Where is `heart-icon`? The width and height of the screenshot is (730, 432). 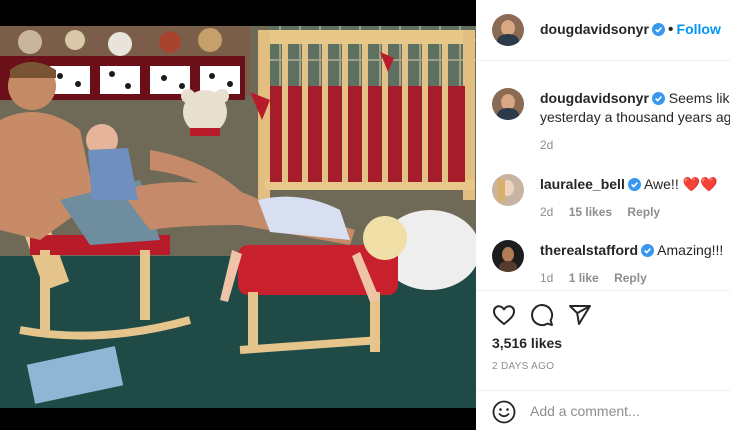
heart-icon is located at coordinates (504, 317).